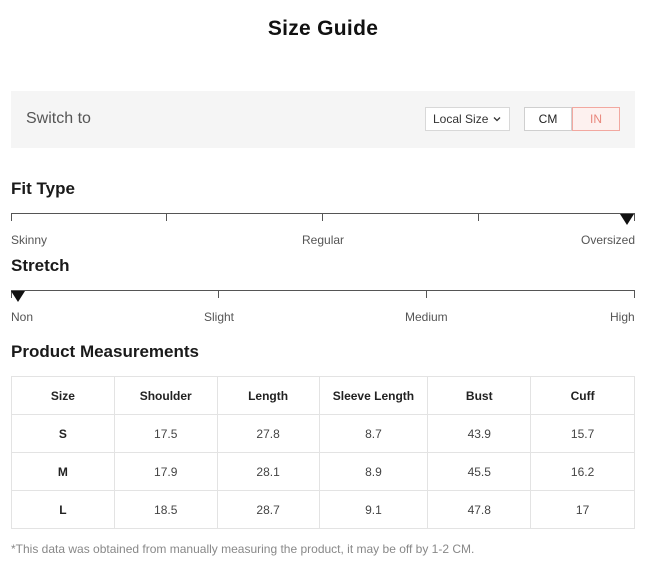 This screenshot has width=650, height=577. Describe the element at coordinates (323, 28) in the screenshot. I see `page-title: Size Guide` at that location.